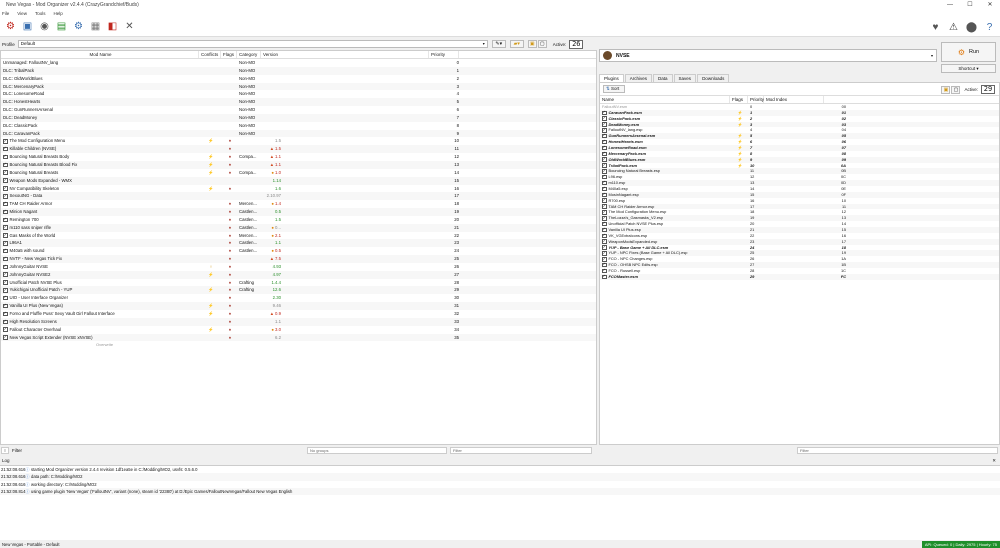  Describe the element at coordinates (739, 99) in the screenshot. I see `col-plugin-flags: Flags` at that location.